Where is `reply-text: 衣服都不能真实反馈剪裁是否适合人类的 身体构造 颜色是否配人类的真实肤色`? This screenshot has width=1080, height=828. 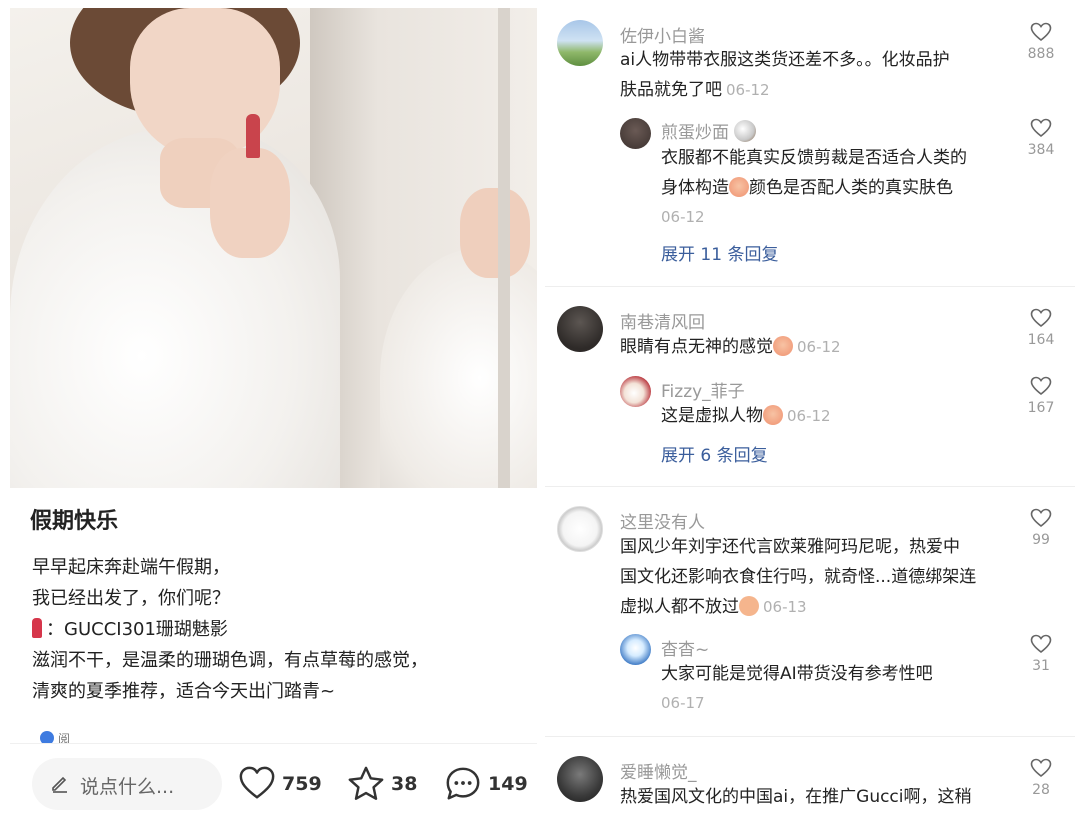
reply-text: 衣服都不能真实反馈剪裁是否适合人类的 身体构造 颜色是否配人类的真实肤色 is located at coordinates (814, 173).